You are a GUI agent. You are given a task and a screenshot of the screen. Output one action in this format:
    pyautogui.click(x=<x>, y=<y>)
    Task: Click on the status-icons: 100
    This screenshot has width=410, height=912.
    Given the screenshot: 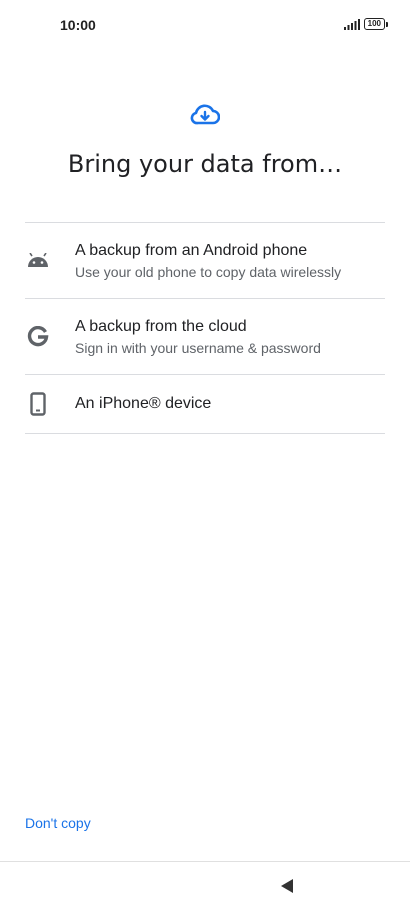 What is the action you would take?
    pyautogui.click(x=365, y=24)
    